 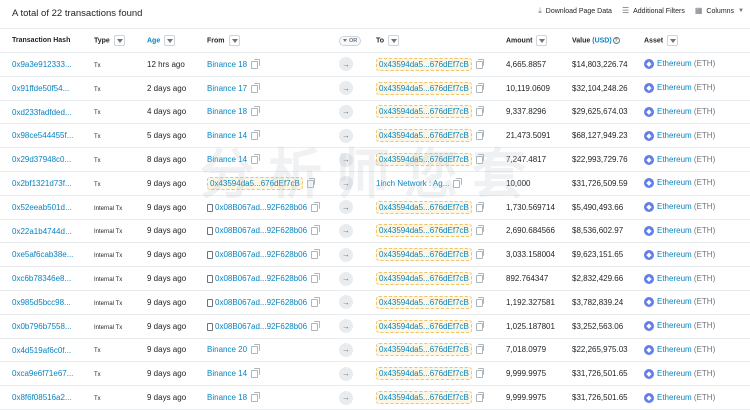 What do you see at coordinates (170, 40) in the screenshot?
I see `age-filter-icon` at bounding box center [170, 40].